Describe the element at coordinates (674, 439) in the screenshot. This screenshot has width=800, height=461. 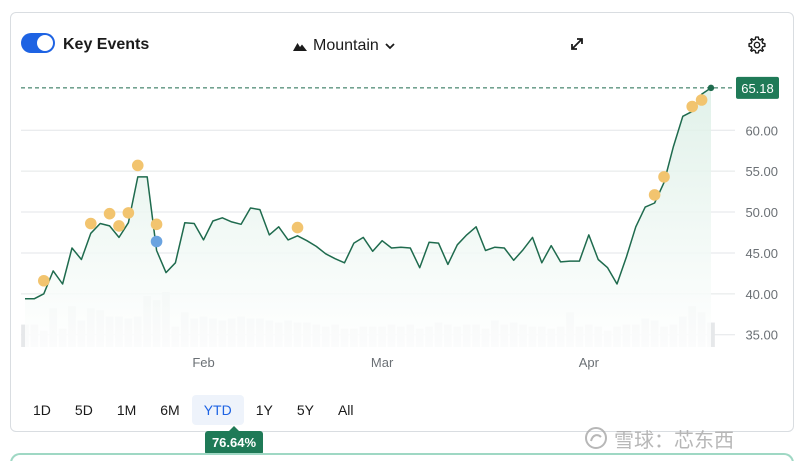
I see `watermark-text: 雪球：芯东西` at that location.